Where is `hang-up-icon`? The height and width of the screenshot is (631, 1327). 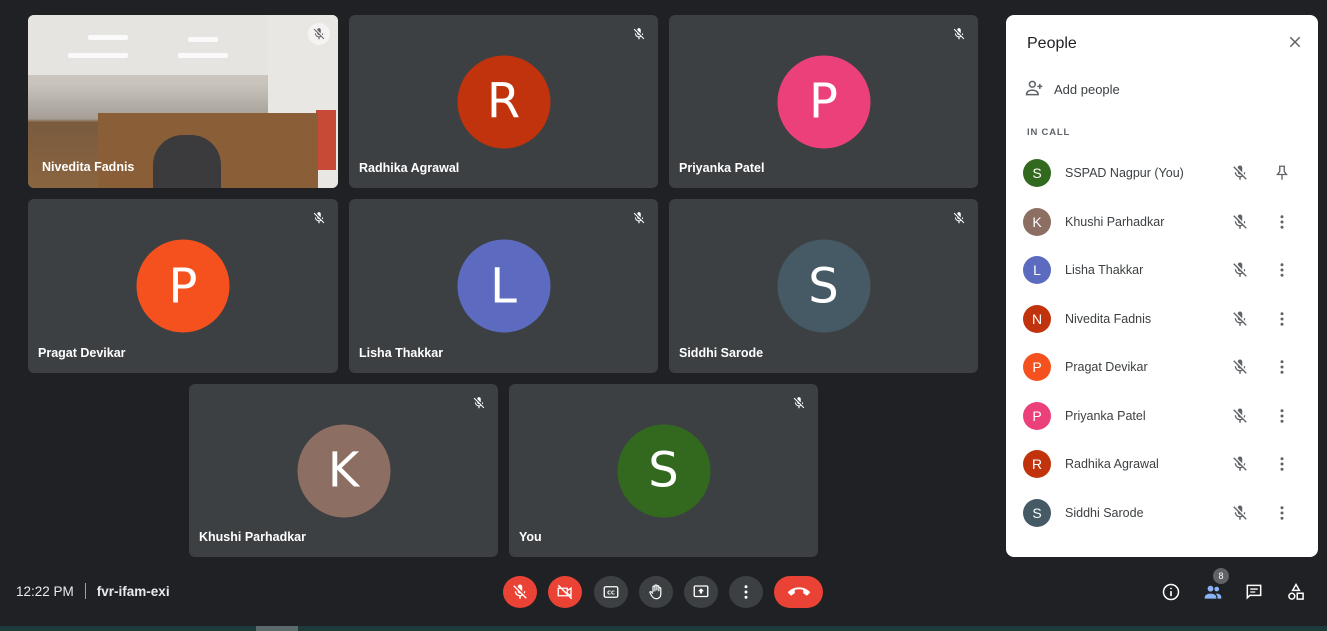 hang-up-icon is located at coordinates (798, 591).